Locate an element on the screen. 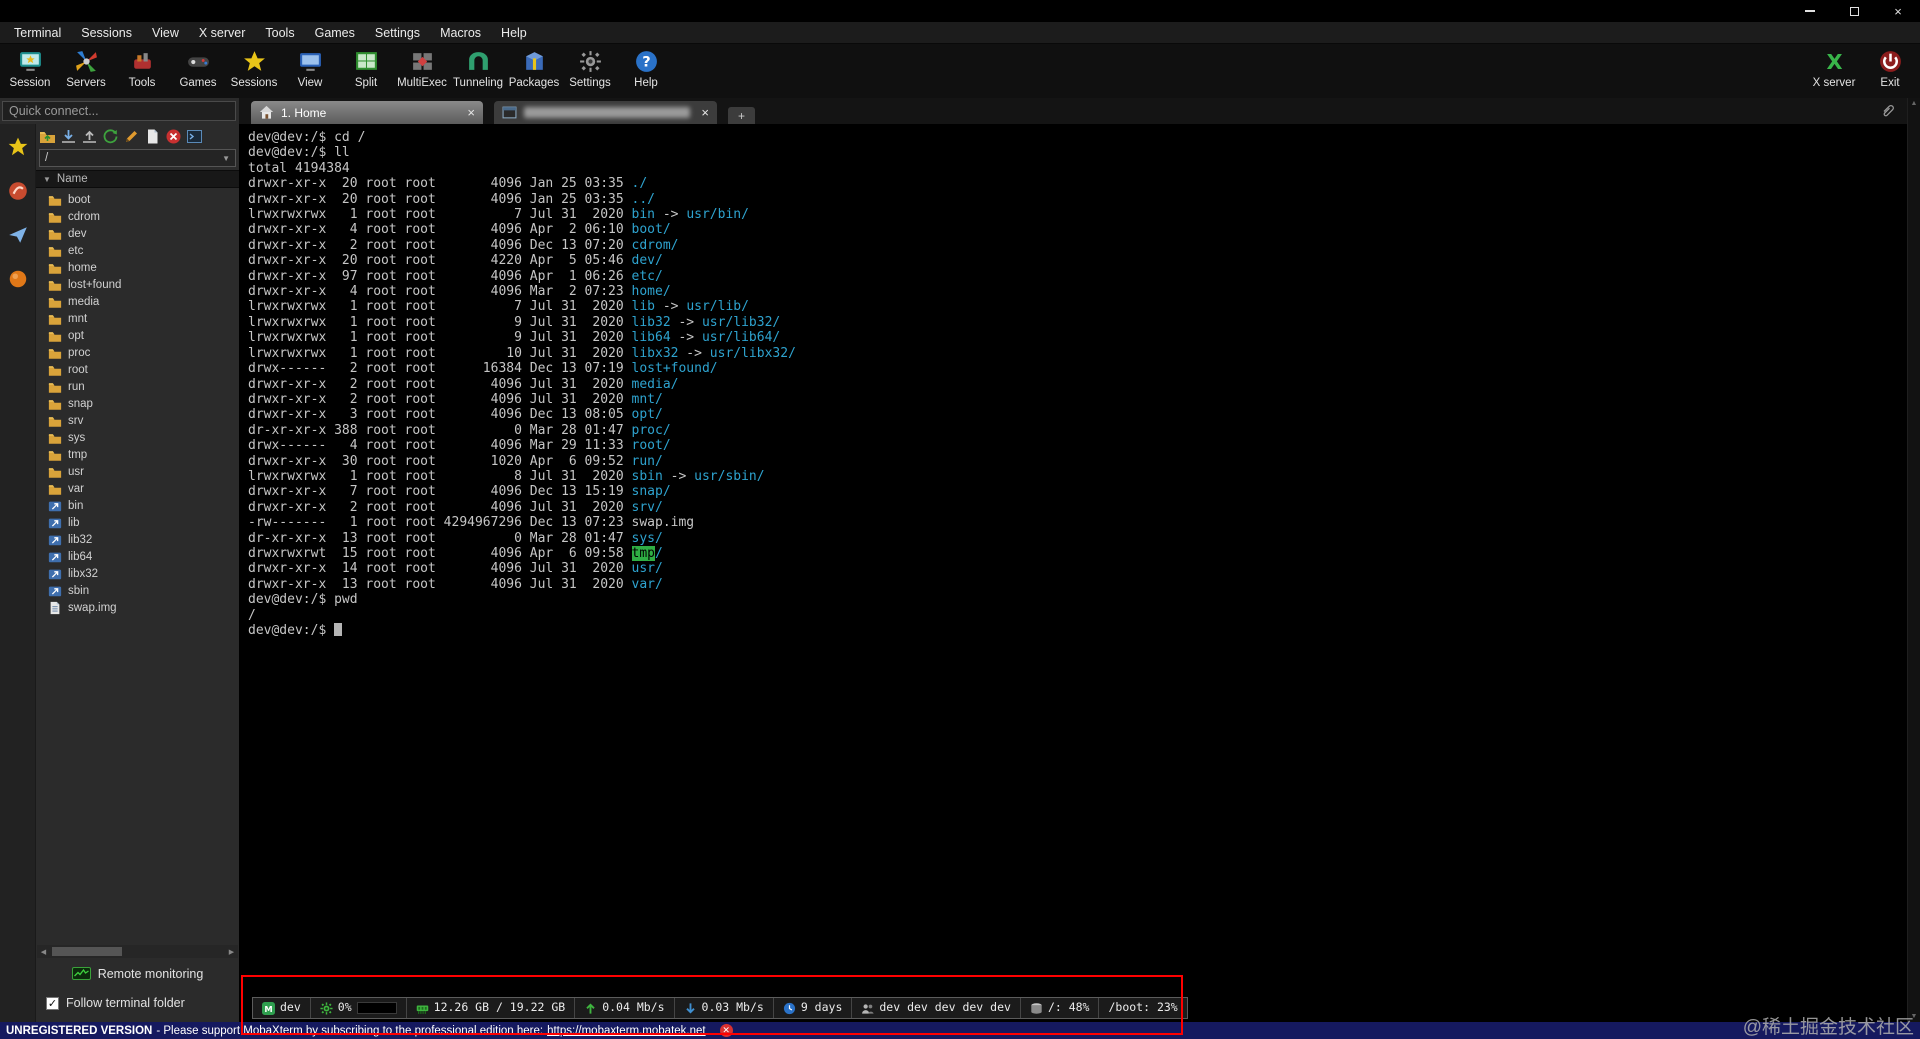  sidebar-strip-ball-icon is located at coordinates (18, 279).